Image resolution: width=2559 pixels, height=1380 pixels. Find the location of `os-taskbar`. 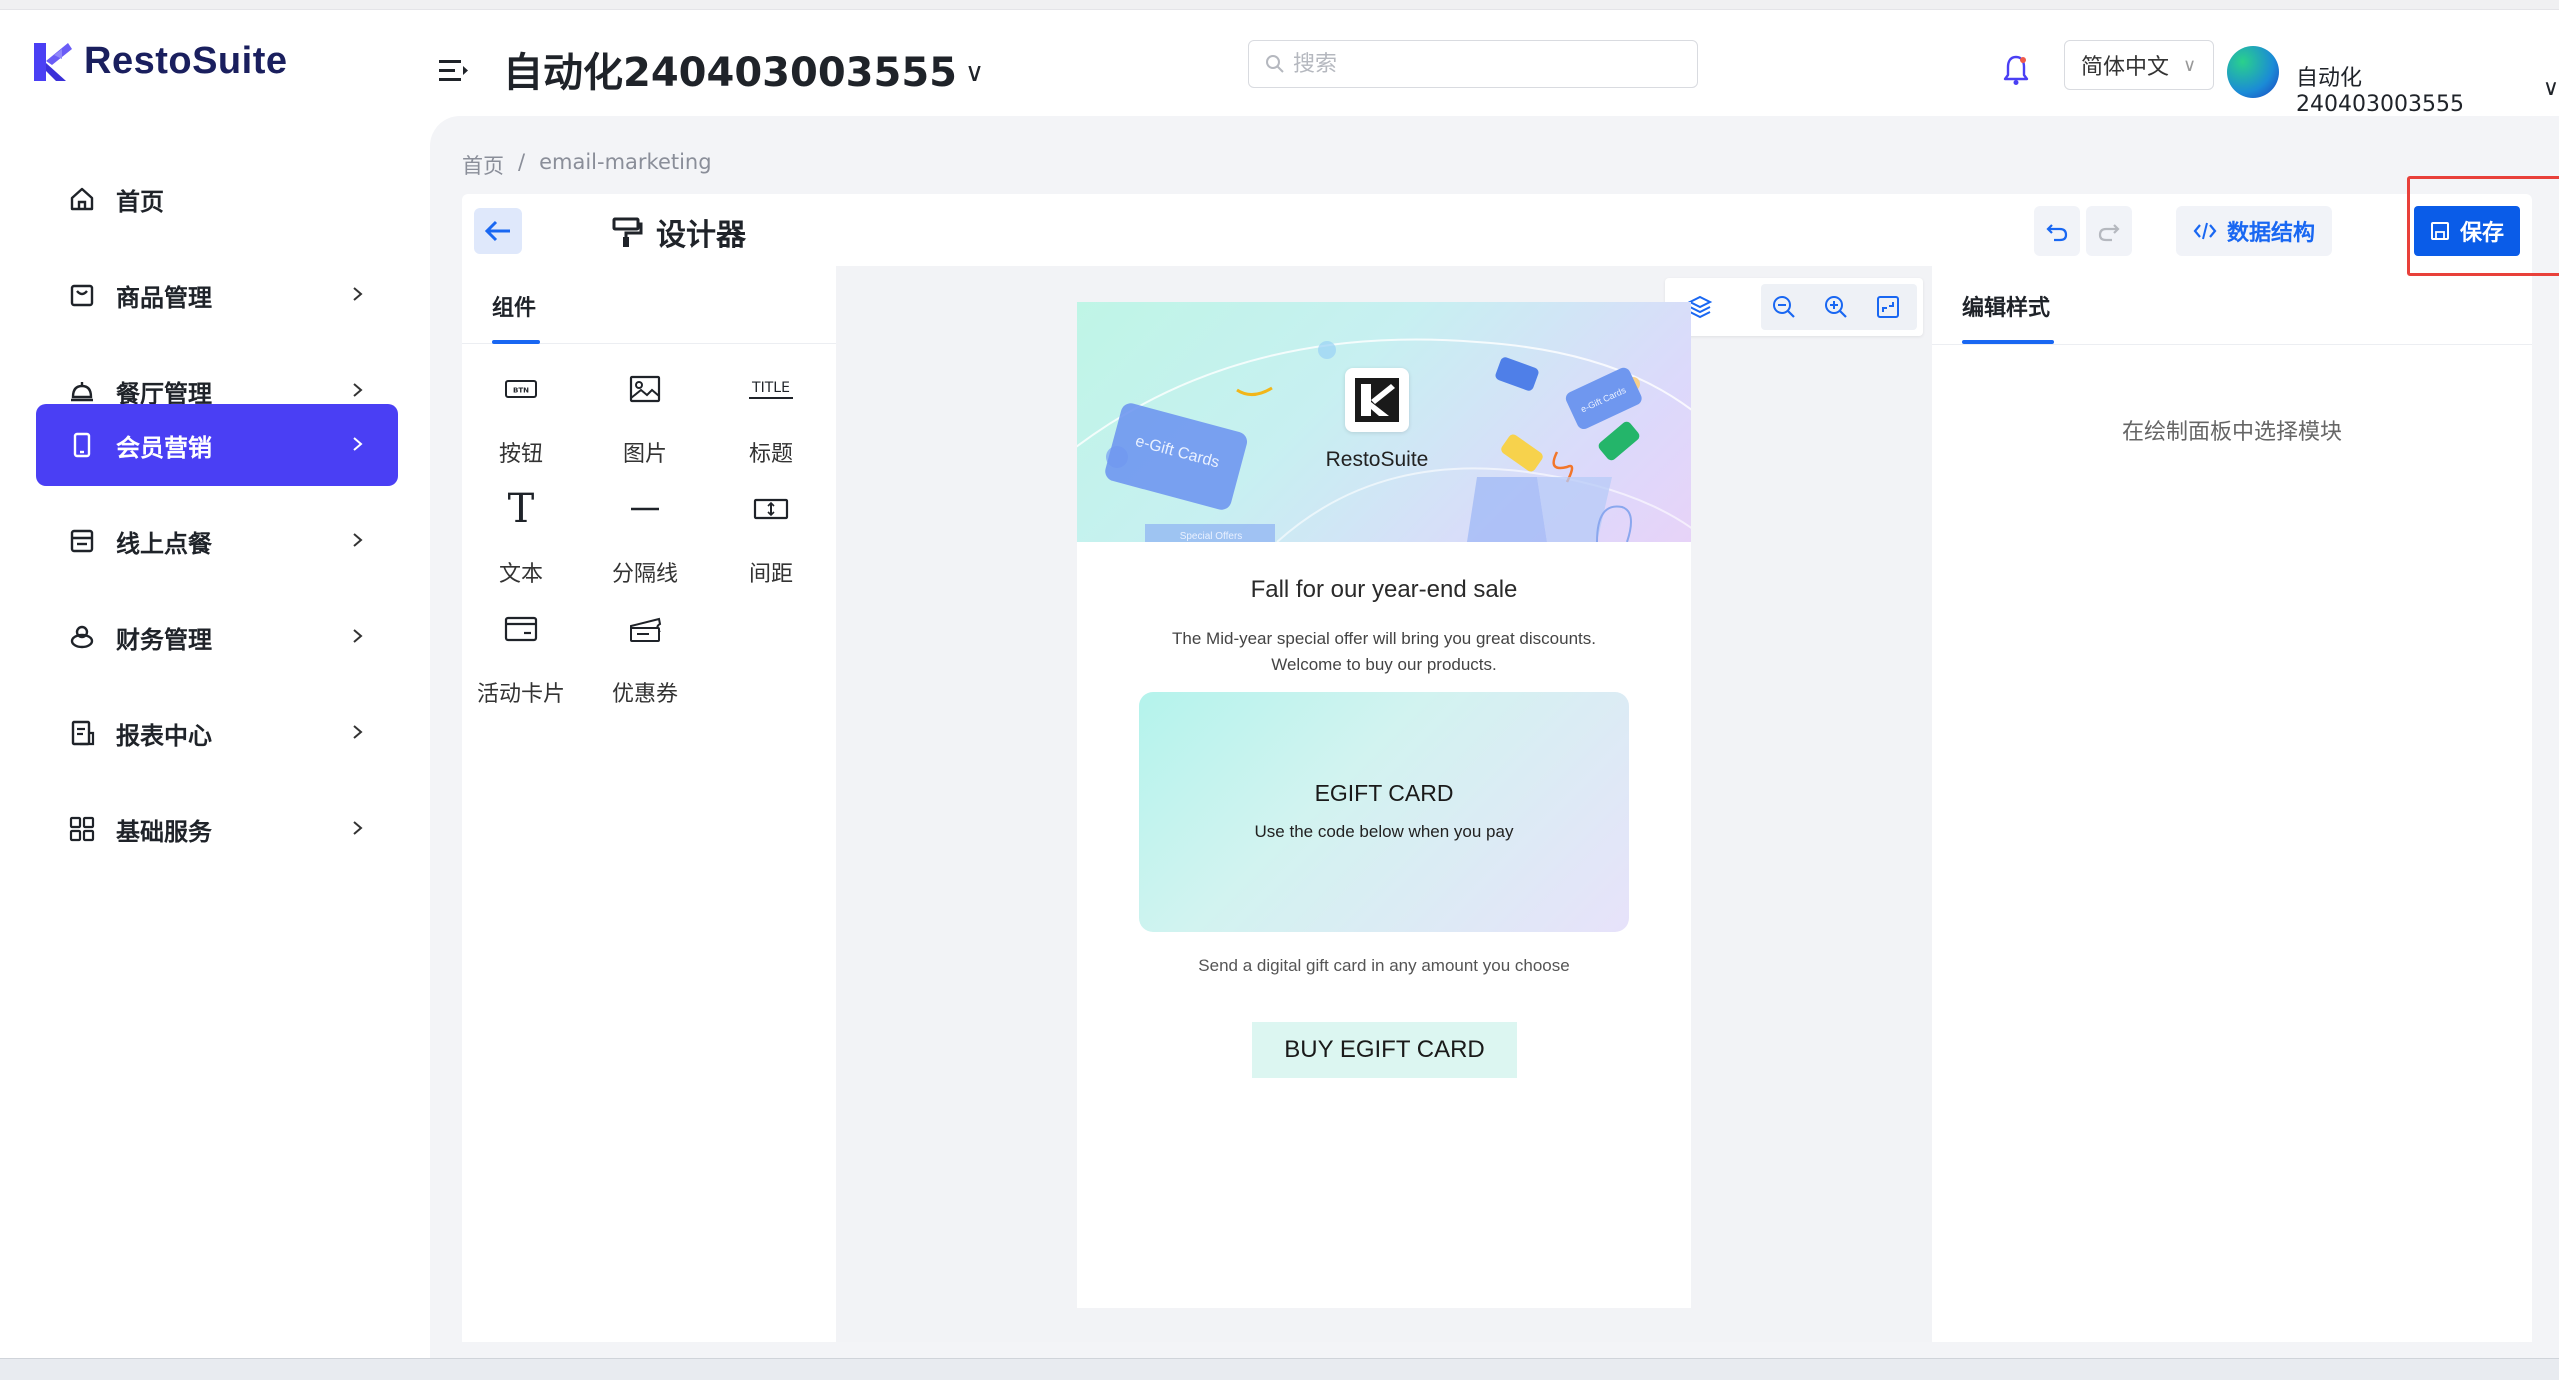

os-taskbar is located at coordinates (1279, 1369).